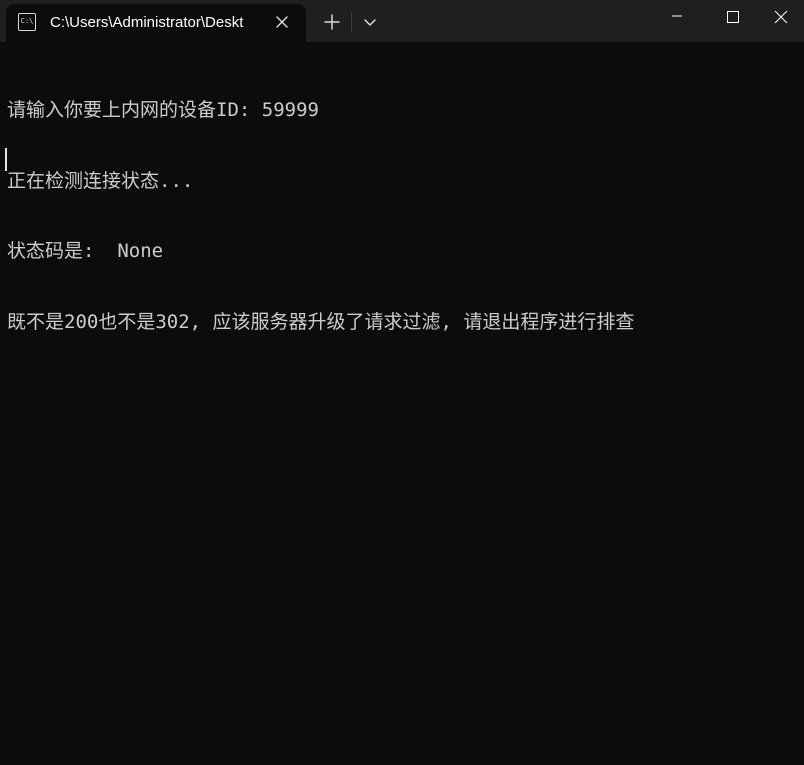  Describe the element at coordinates (27, 22) in the screenshot. I see `terminal-icon: C:\` at that location.